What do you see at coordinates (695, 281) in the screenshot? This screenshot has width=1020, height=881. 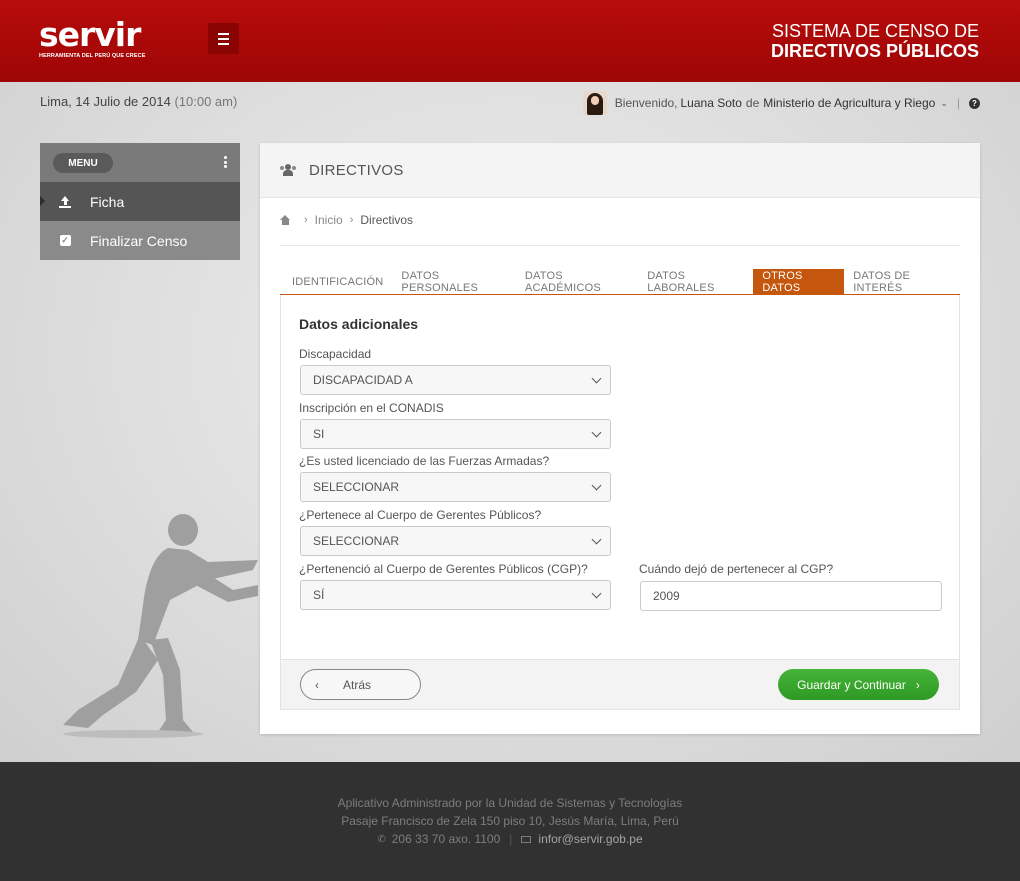 I see `tab-datos-laborales: DATOS LABORALES` at bounding box center [695, 281].